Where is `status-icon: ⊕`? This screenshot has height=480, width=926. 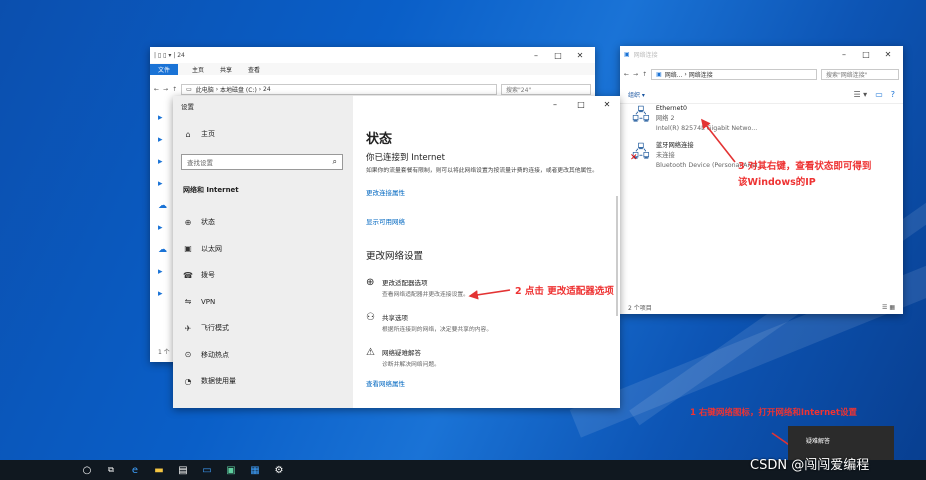
status-icon: ⊕ is located at coordinates (188, 222).